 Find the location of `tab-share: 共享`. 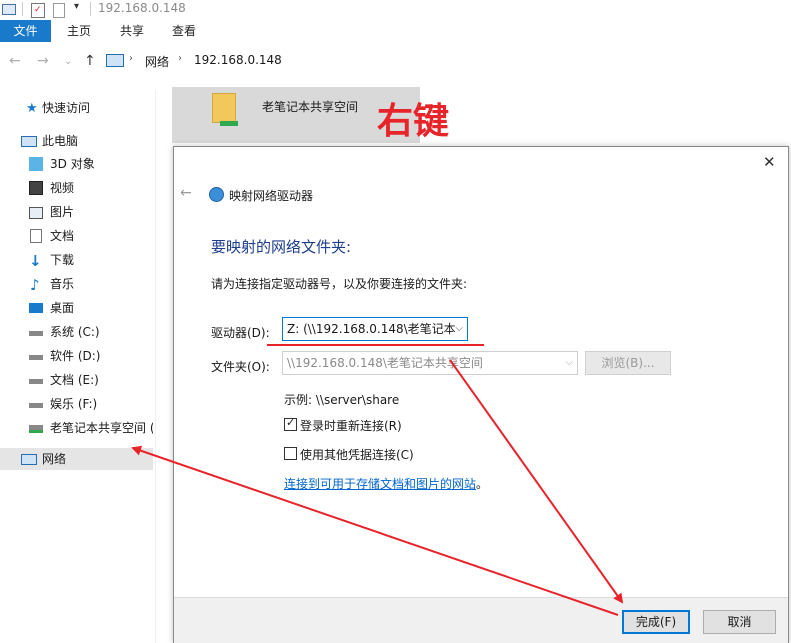

tab-share: 共享 is located at coordinates (132, 31).